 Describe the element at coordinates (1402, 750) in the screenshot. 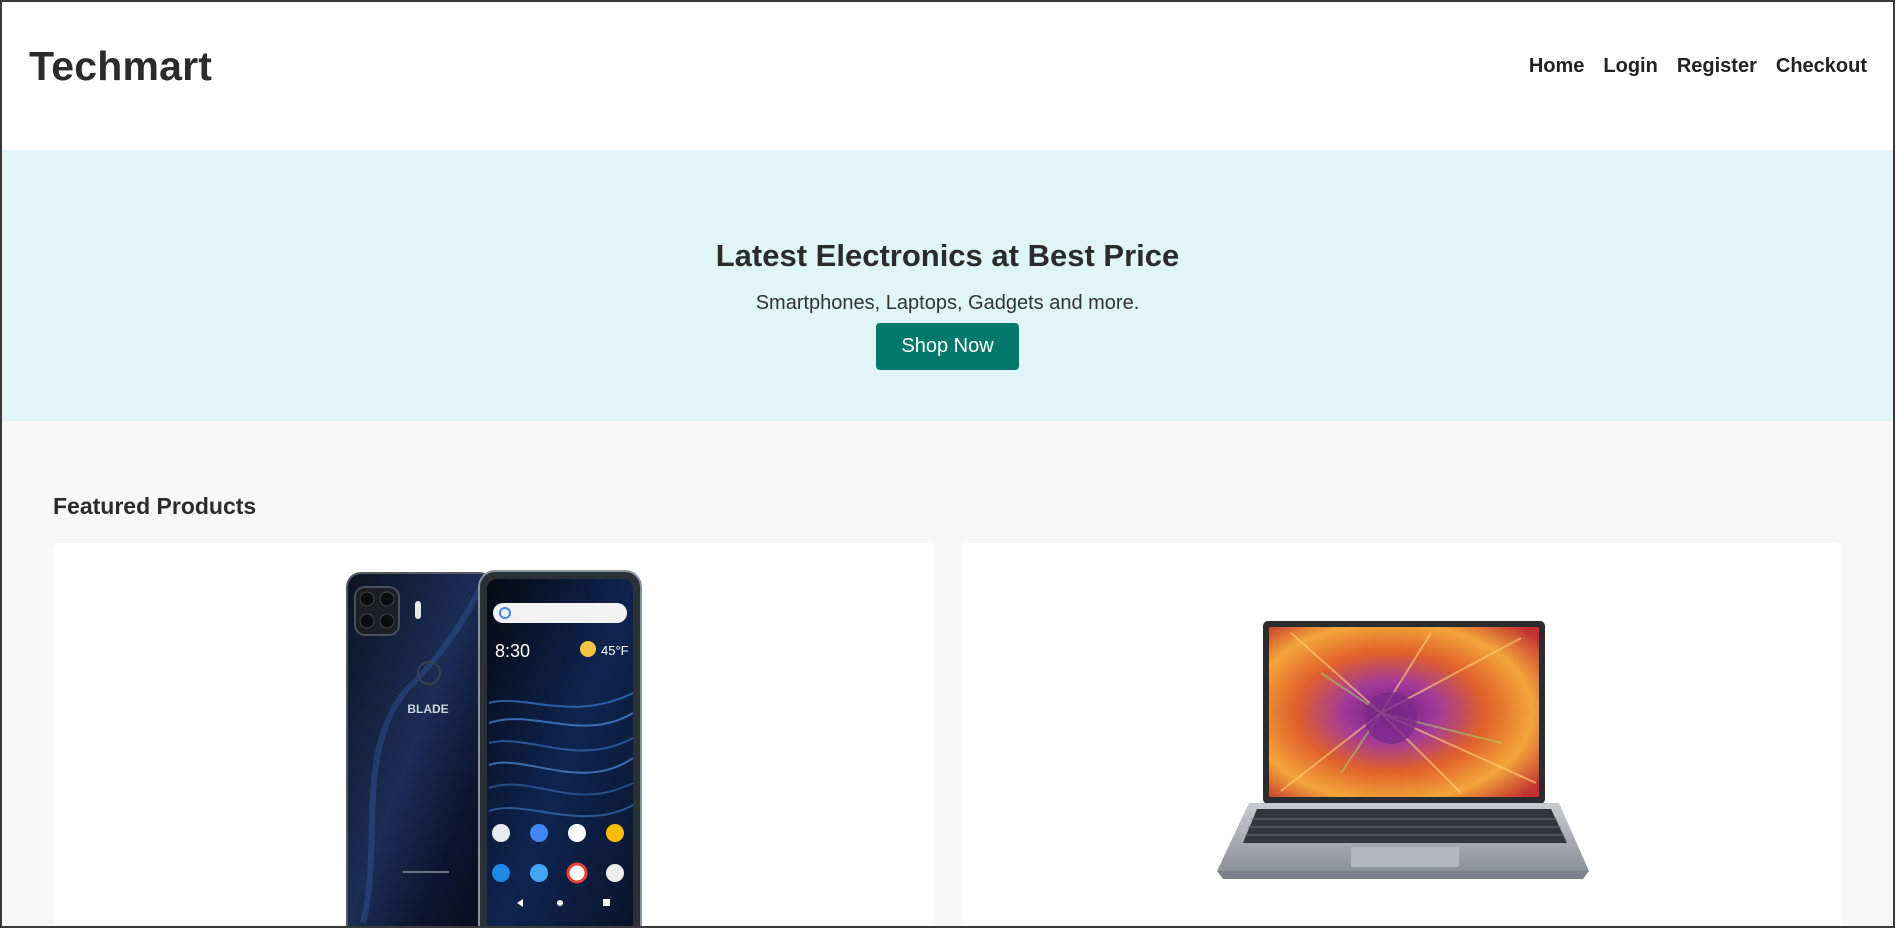

I see `laptop-image` at that location.